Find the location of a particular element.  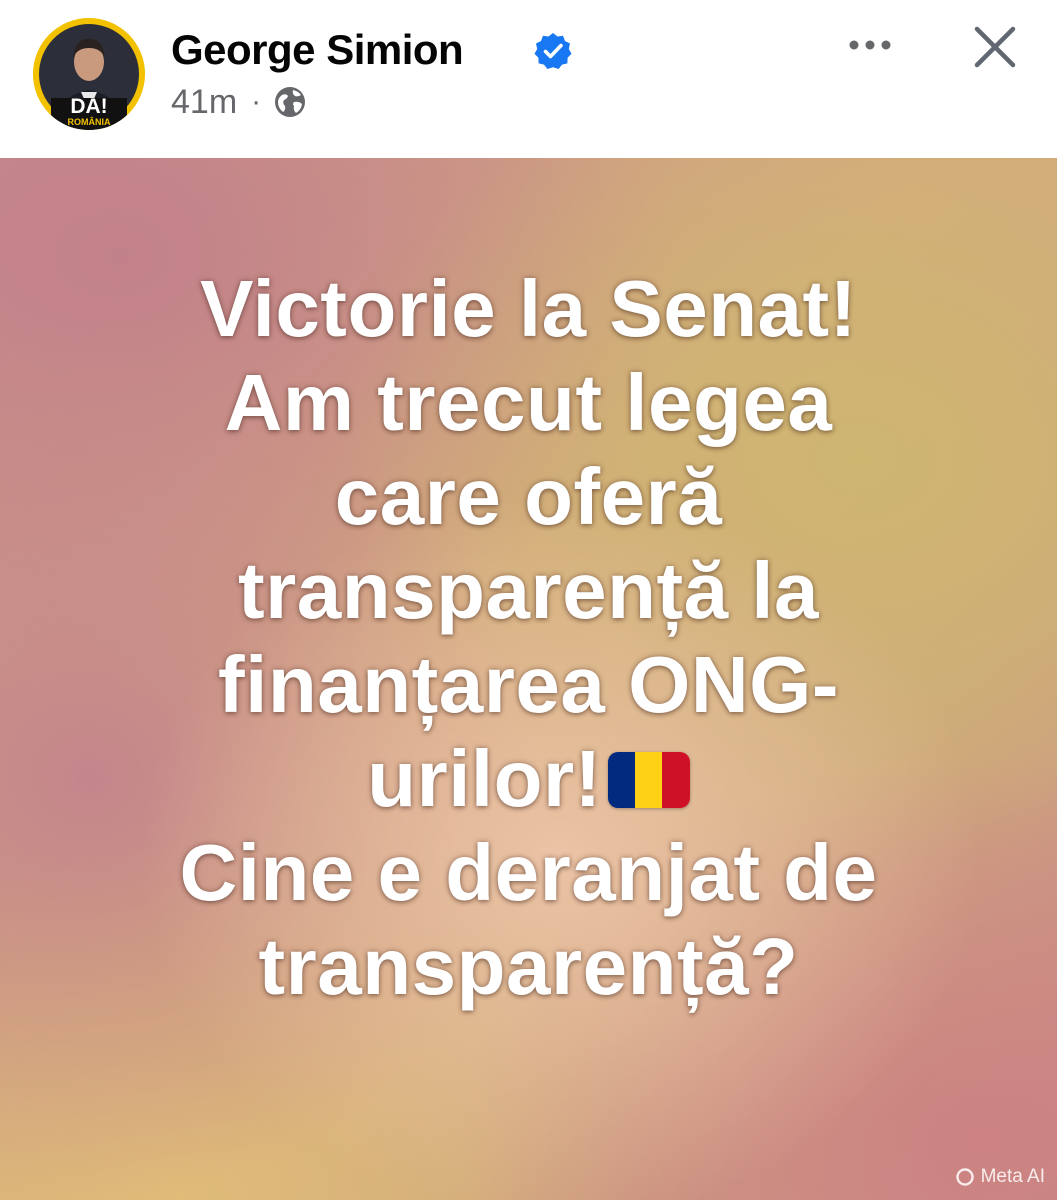

post-text-line: urilor! is located at coordinates (484, 778).